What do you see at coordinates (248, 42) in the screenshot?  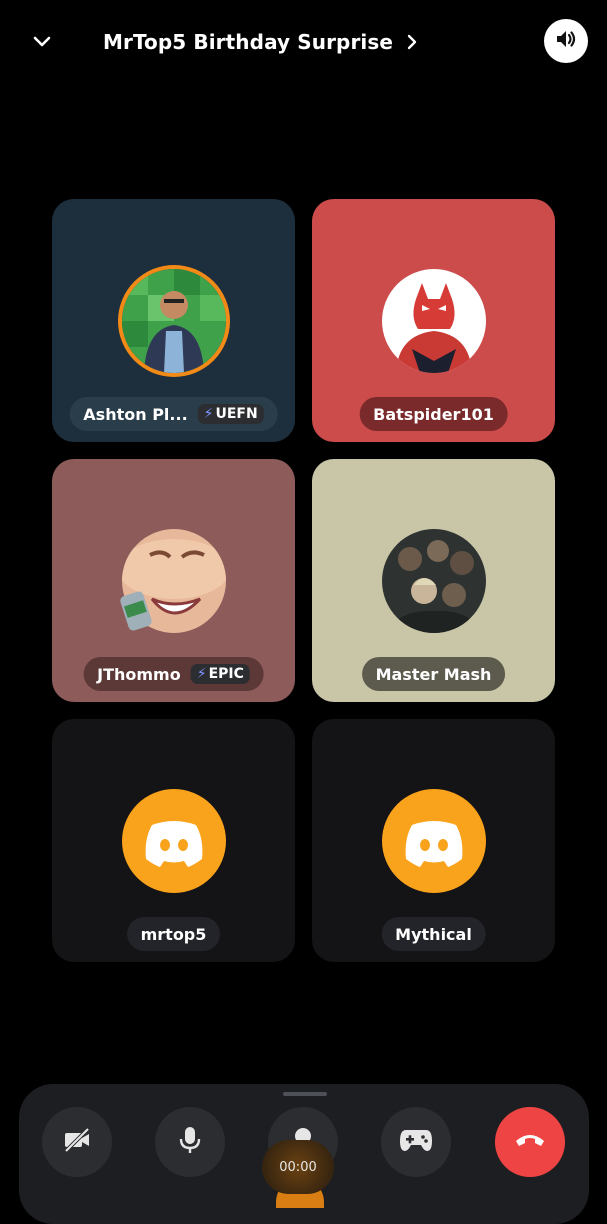 I see `channel-title: MrTop5 Birthday Surprise` at bounding box center [248, 42].